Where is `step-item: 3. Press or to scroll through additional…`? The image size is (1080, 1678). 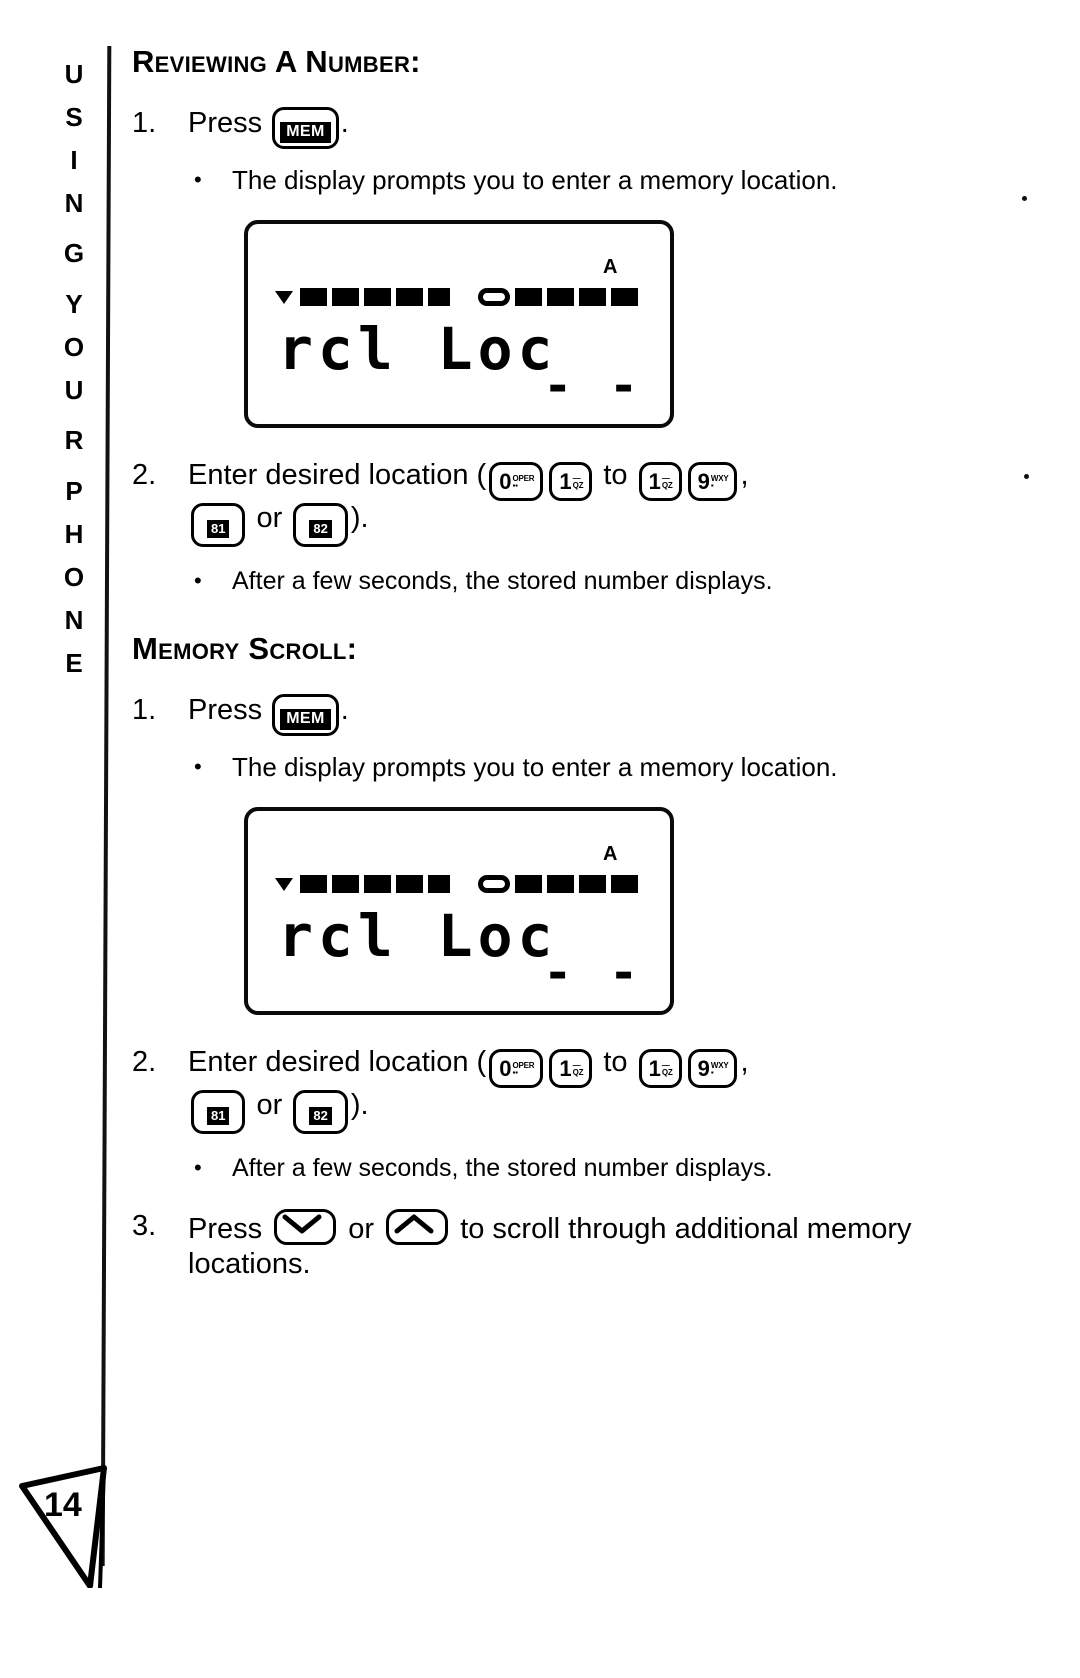 step-item: 3. Press or to scroll through additional… is located at coordinates (532, 1245).